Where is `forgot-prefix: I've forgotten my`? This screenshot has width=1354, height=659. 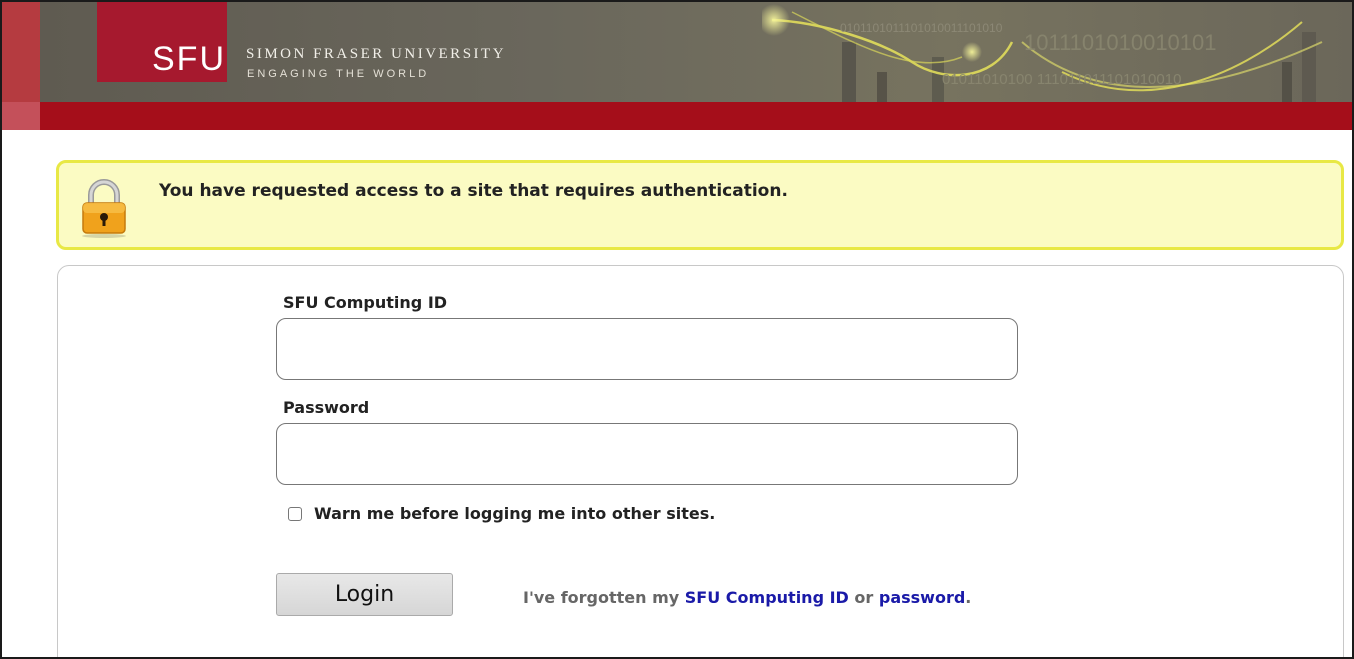 forgot-prefix: I've forgotten my is located at coordinates (601, 597).